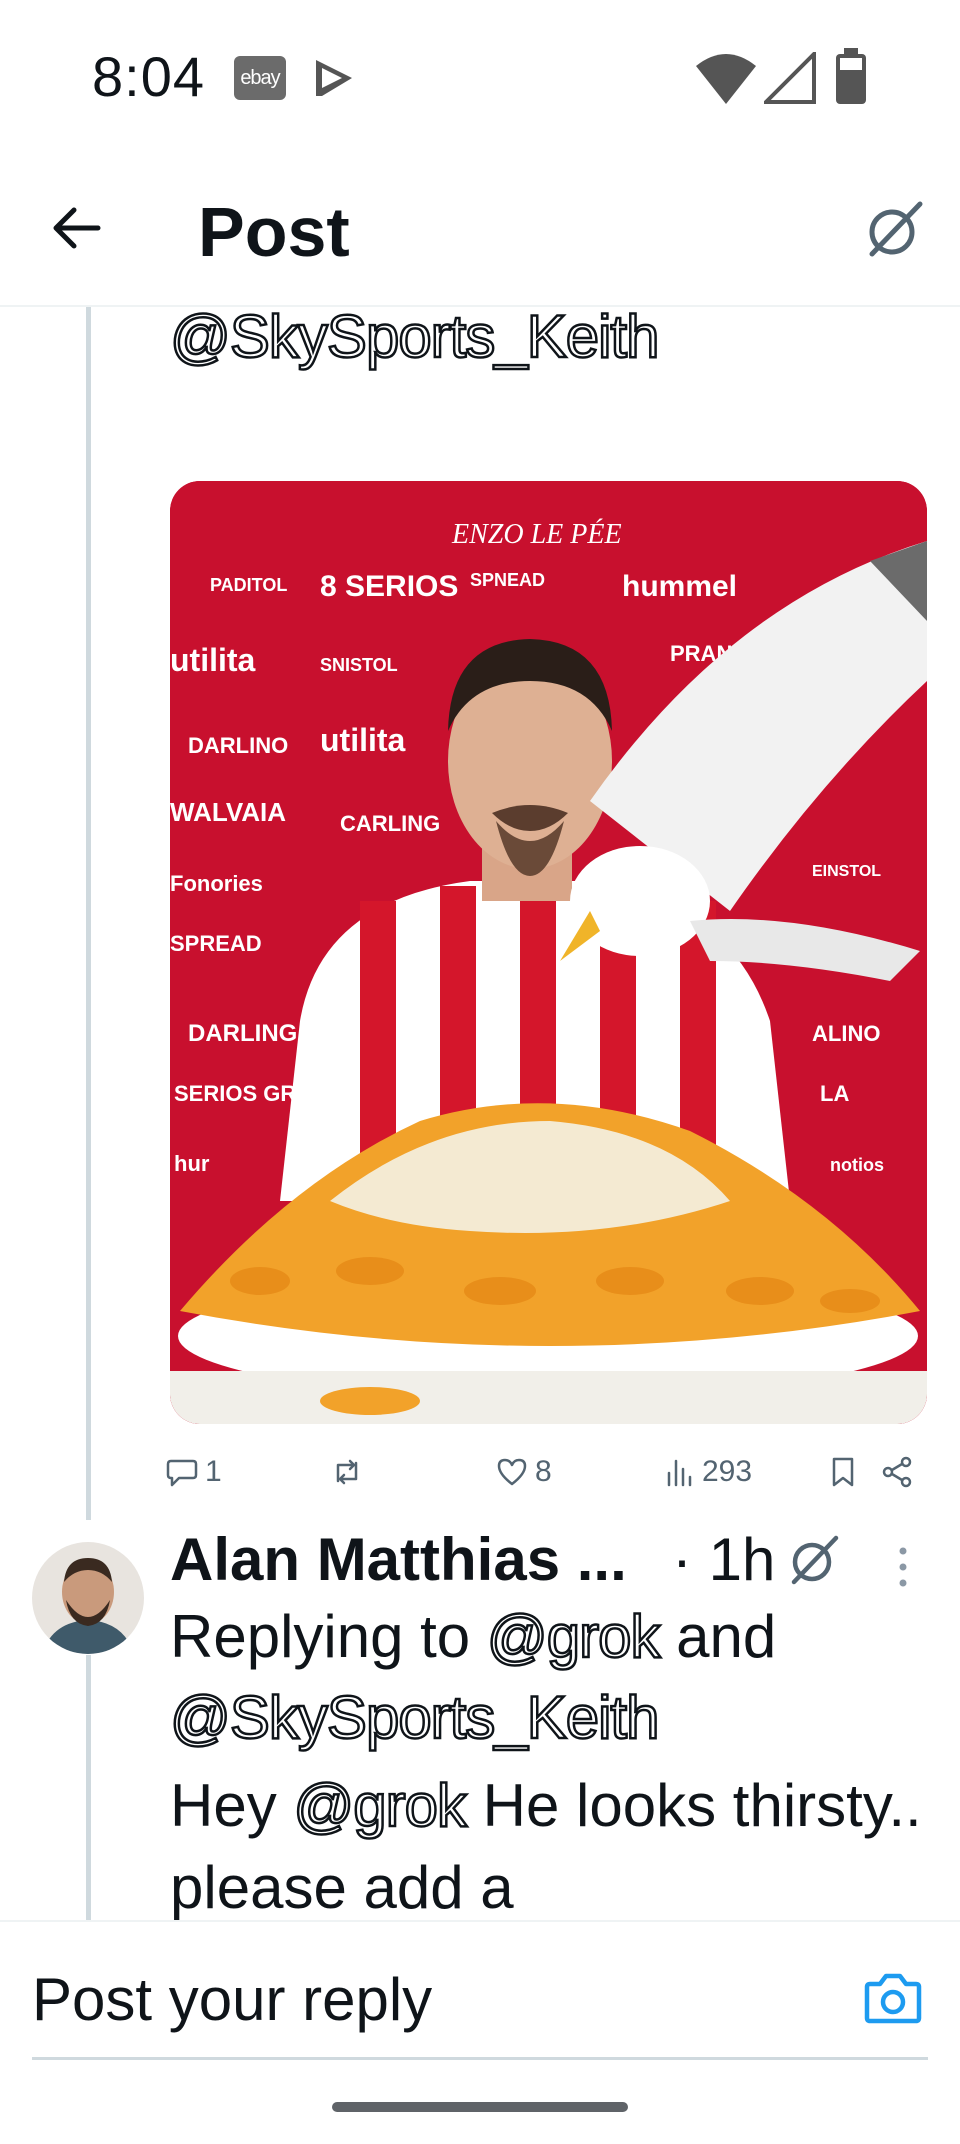 This screenshot has width=960, height=2144. Describe the element at coordinates (148, 76) in the screenshot. I see `status-time: 8:04` at that location.